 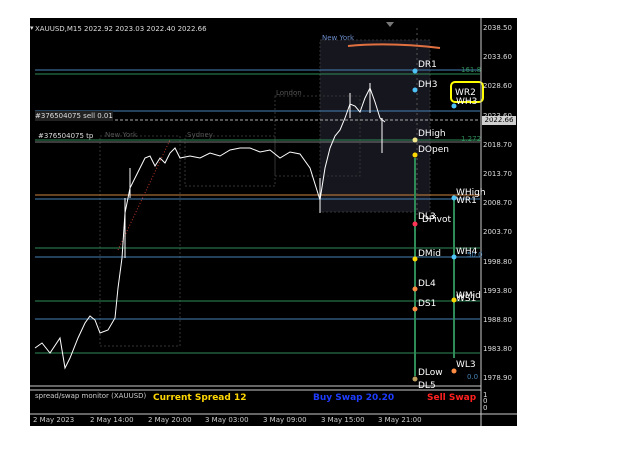 I want to click on dl4-label: DL4, so click(x=427, y=284).